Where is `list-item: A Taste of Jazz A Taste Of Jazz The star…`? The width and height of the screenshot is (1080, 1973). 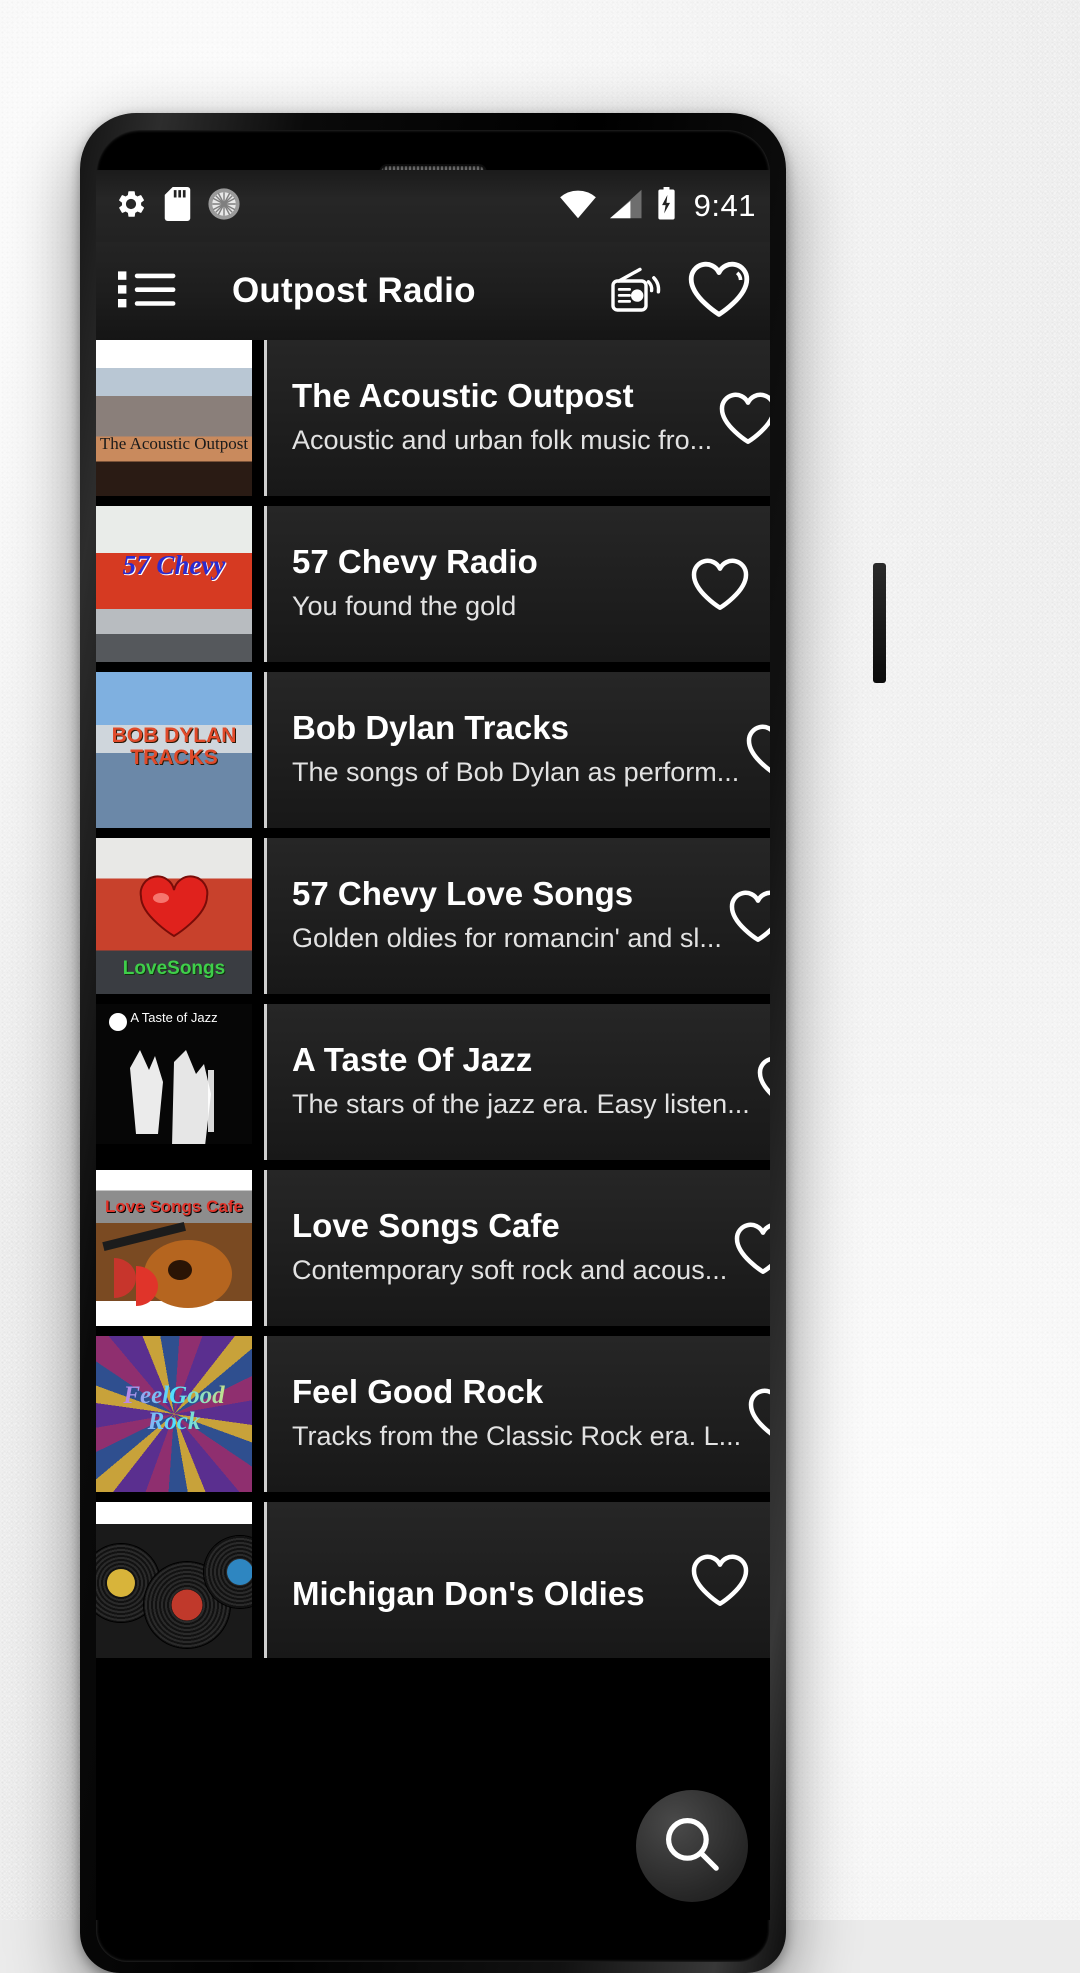 list-item: A Taste of Jazz A Taste Of Jazz The star… is located at coordinates (433, 1082).